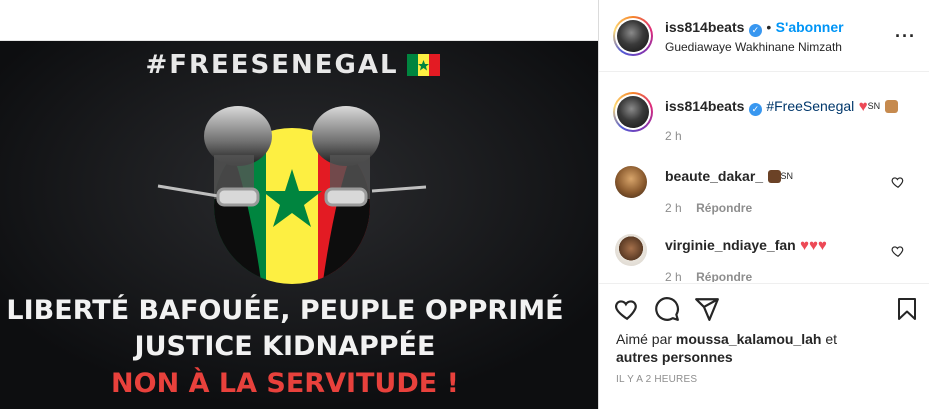  What do you see at coordinates (674, 357) in the screenshot?
I see `liked-by-others-link: autres personnes` at bounding box center [674, 357].